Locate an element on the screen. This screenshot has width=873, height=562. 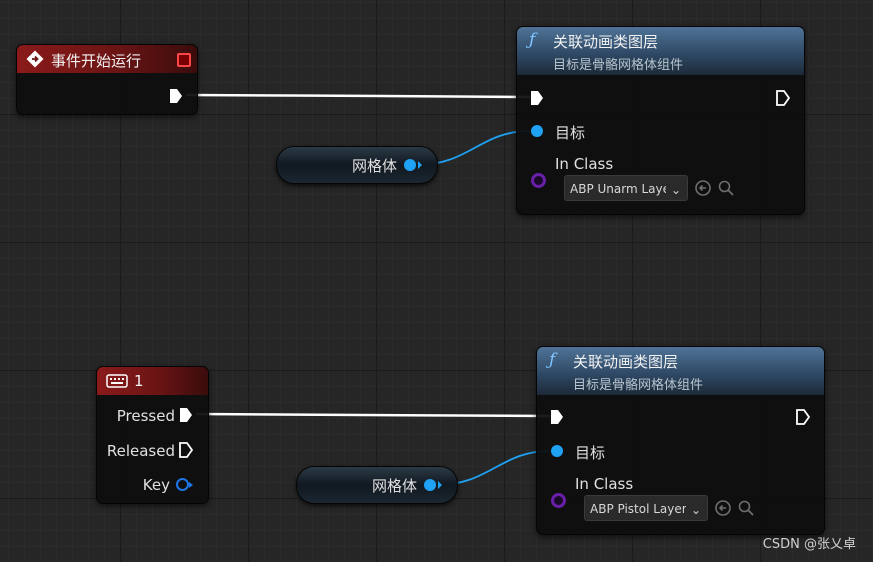
key-output-pin is located at coordinates (184, 484).